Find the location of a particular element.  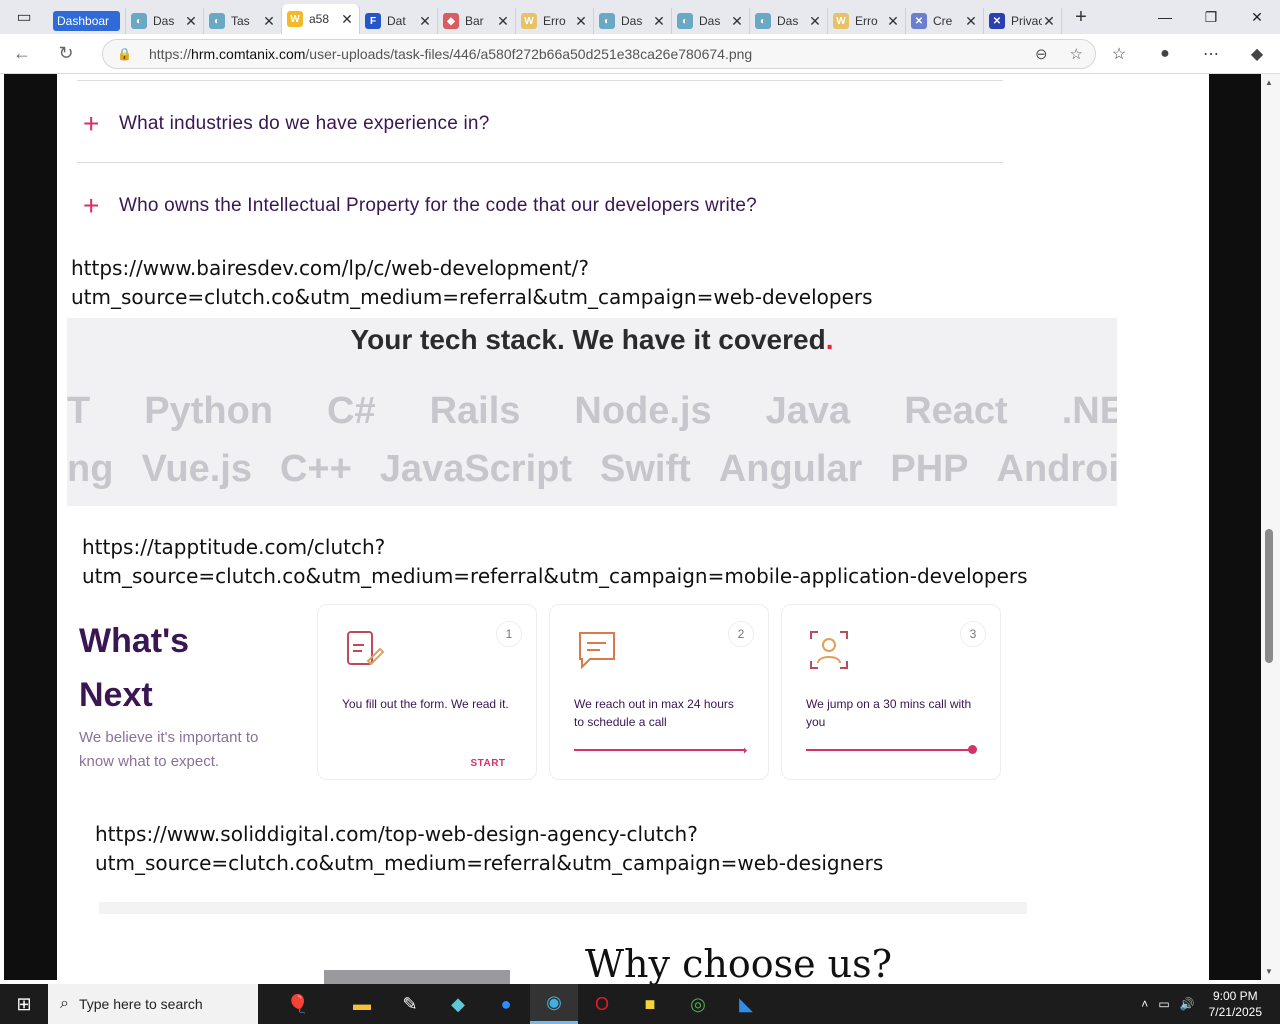

tab-favicon-icon: ◐ is located at coordinates (139, 21).